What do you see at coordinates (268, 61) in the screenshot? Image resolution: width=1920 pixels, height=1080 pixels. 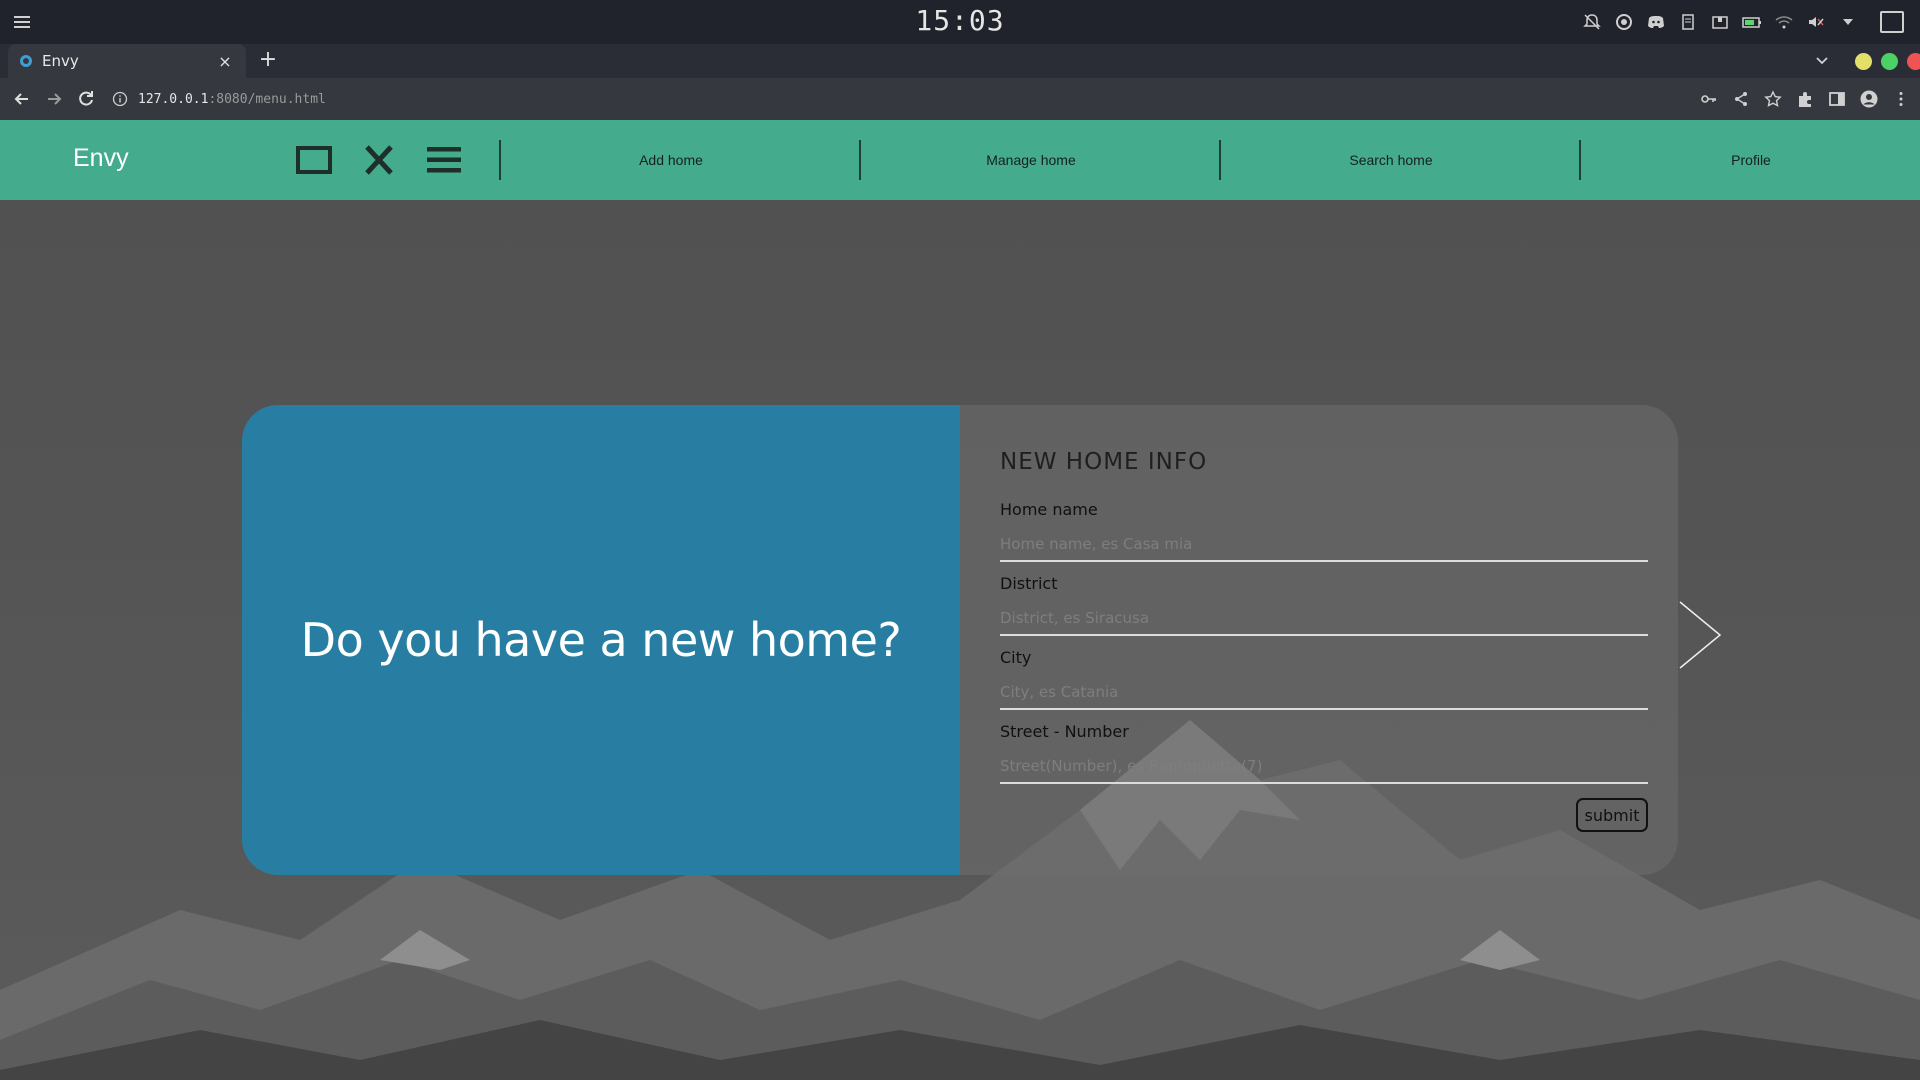 I see `new-tab-button: +` at bounding box center [268, 61].